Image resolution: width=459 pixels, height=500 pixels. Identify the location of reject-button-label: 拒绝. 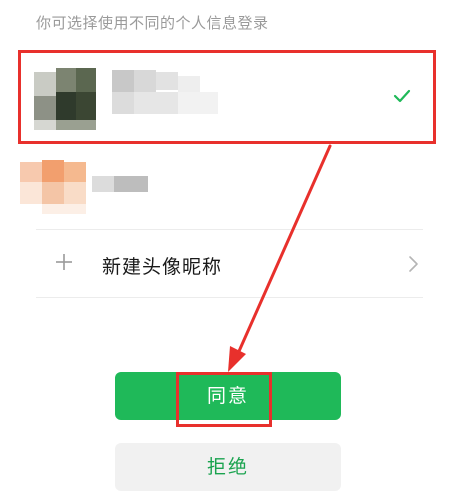
(227, 467).